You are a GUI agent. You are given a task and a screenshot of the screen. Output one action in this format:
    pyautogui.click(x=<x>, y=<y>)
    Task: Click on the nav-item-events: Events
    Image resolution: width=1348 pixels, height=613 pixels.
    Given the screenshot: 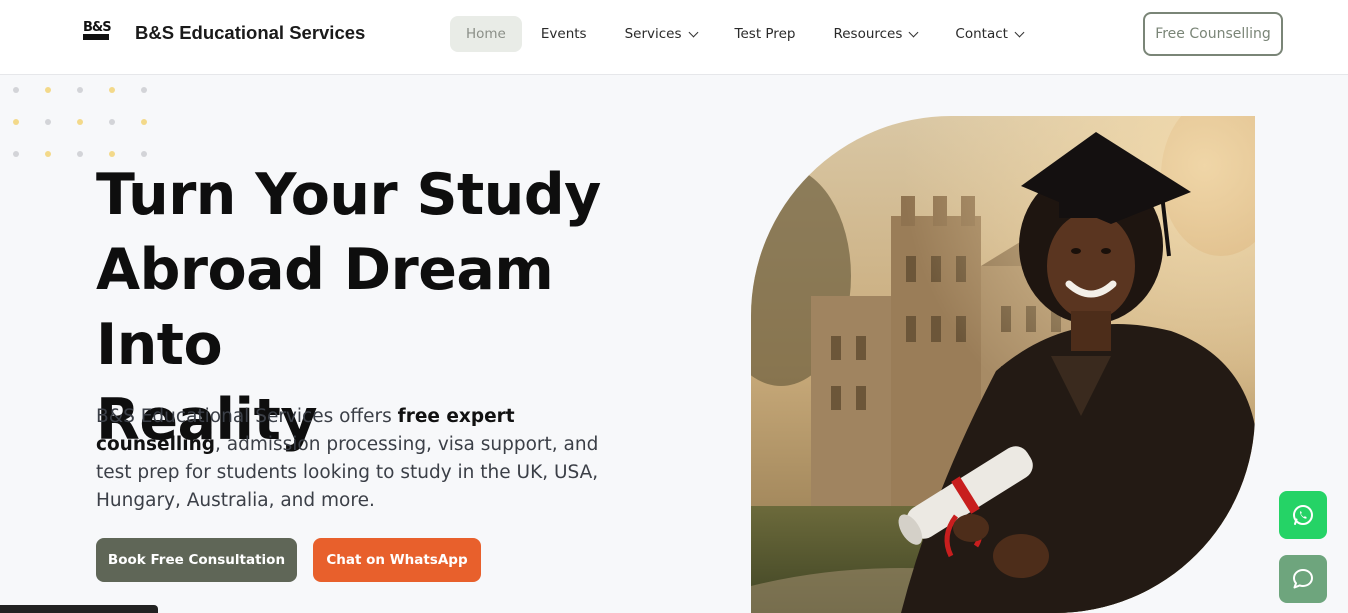 What is the action you would take?
    pyautogui.click(x=564, y=34)
    